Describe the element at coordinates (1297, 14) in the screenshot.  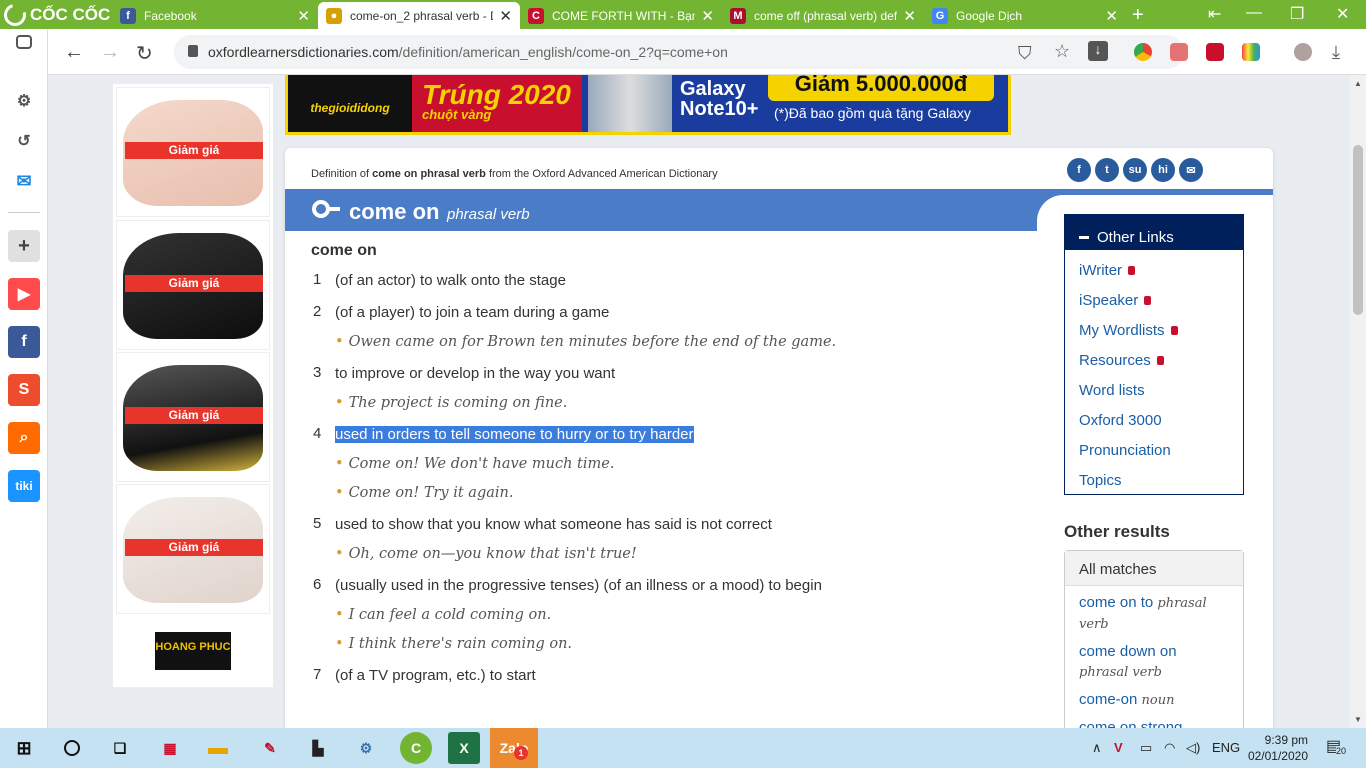
I see `restore-icon: ❐` at that location.